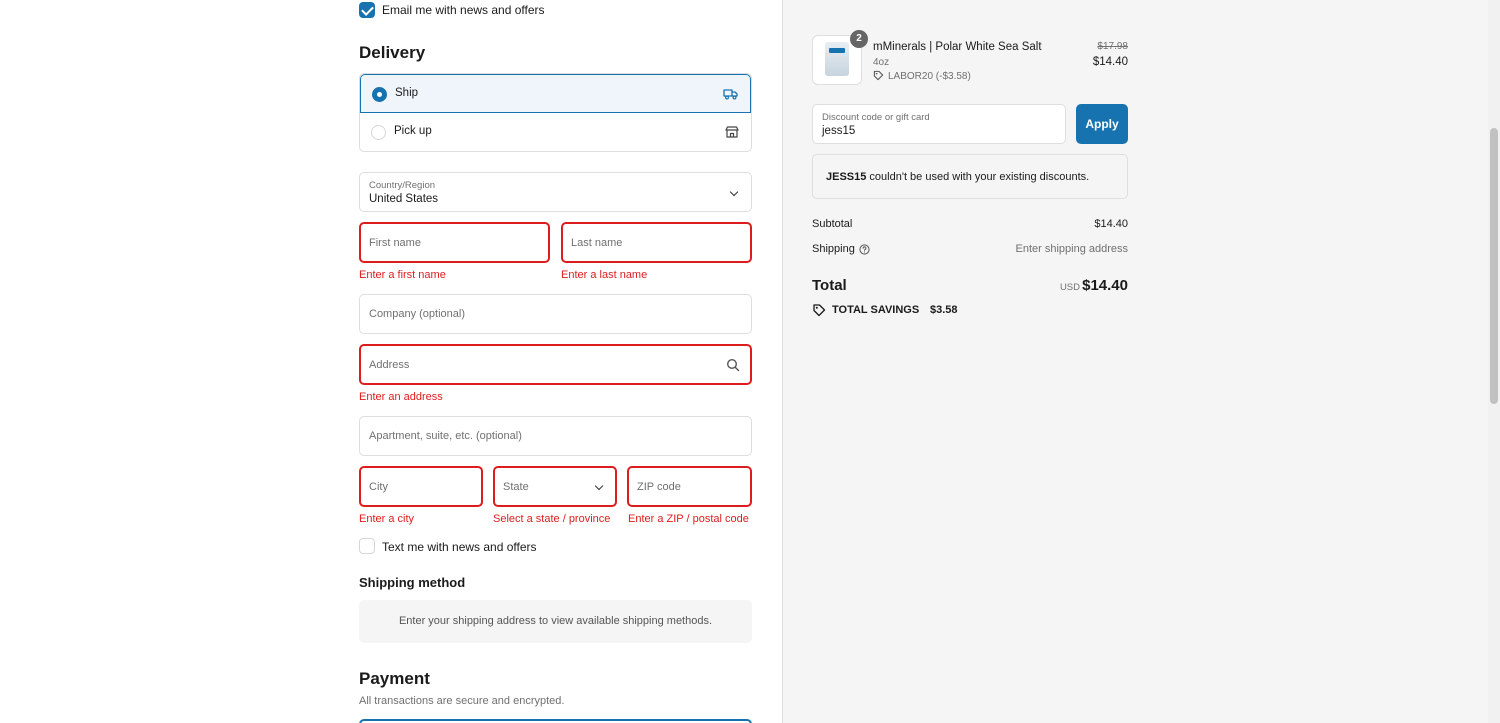  What do you see at coordinates (407, 93) in the screenshot?
I see `ship-label: Ship` at bounding box center [407, 93].